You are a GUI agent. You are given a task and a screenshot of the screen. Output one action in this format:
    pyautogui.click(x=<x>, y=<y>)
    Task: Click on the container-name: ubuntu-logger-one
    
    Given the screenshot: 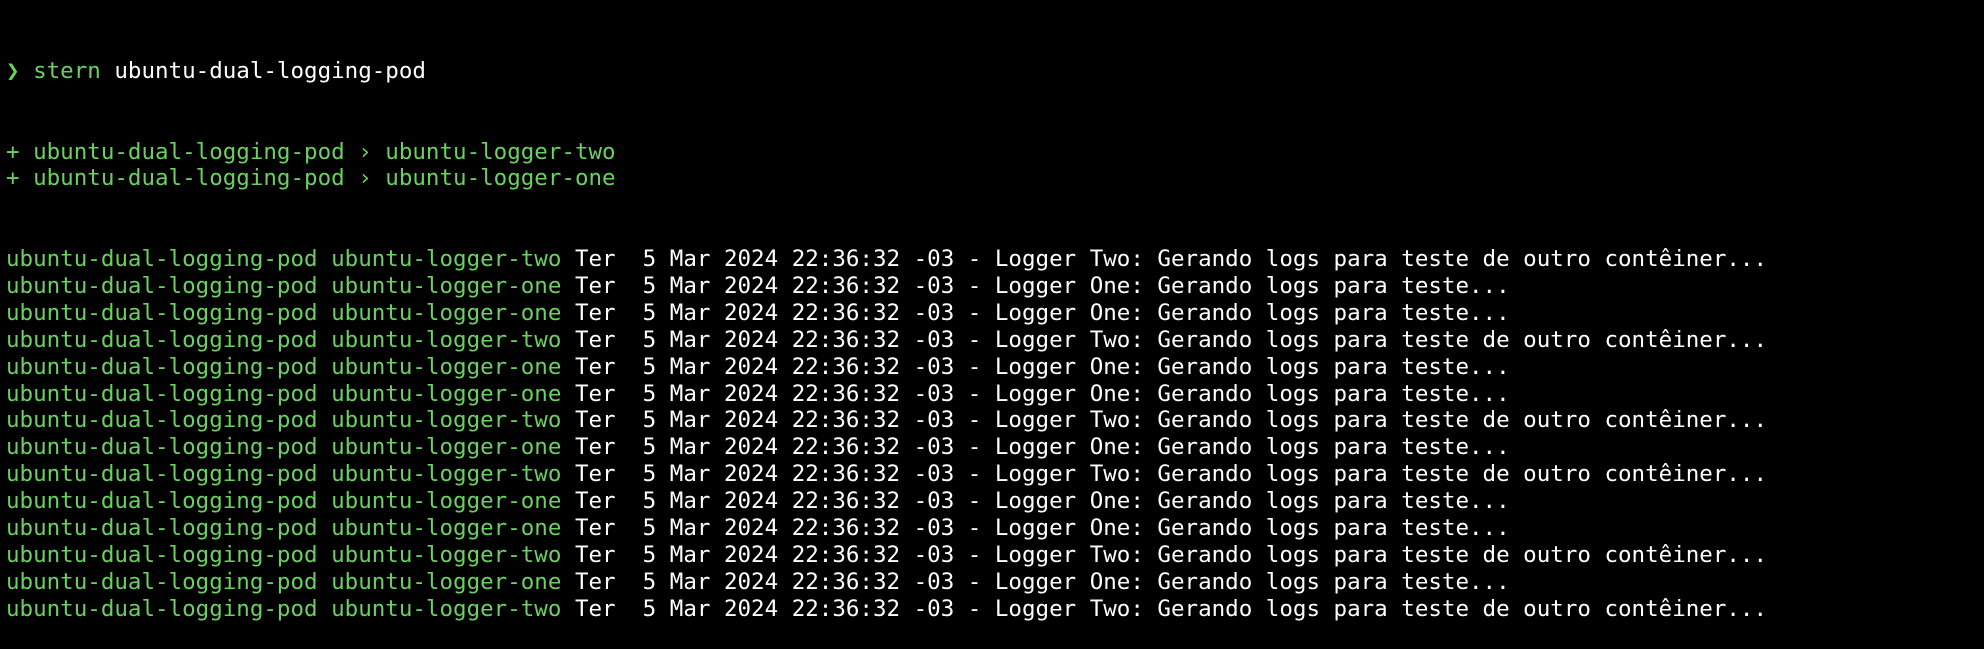 What is the action you would take?
    pyautogui.click(x=500, y=178)
    